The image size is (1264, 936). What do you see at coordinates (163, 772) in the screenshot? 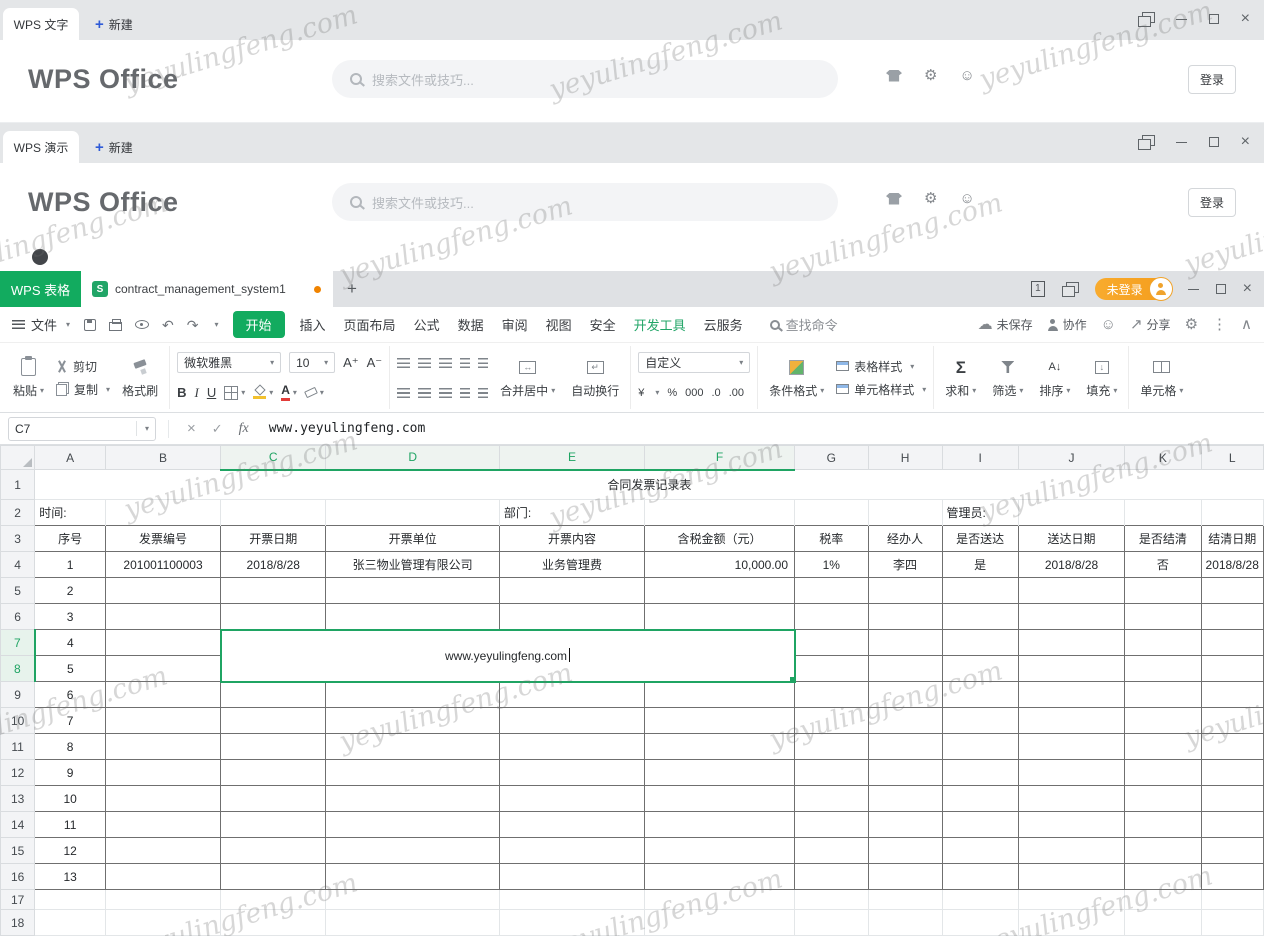
I see `cell-B12` at bounding box center [163, 772].